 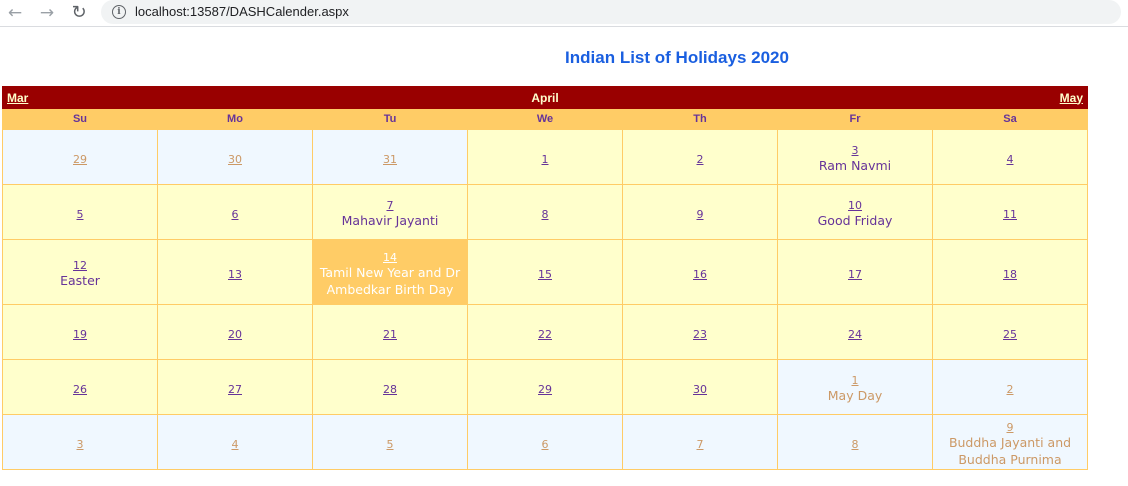 I want to click on calendar-day-cell: 7, so click(x=700, y=442).